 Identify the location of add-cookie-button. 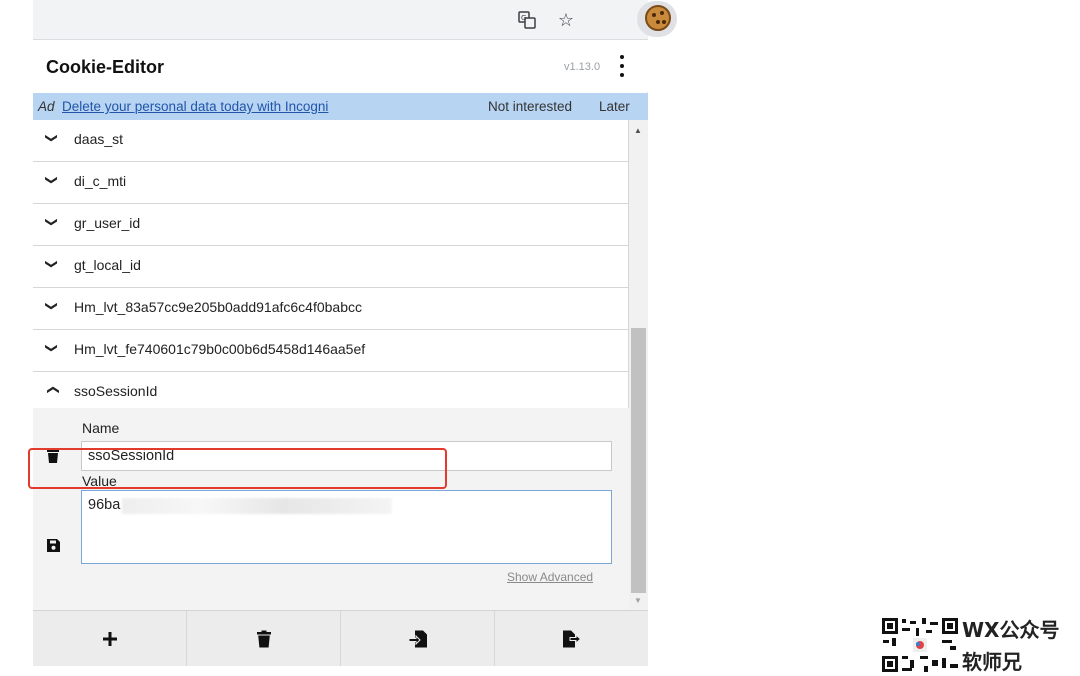
(110, 638).